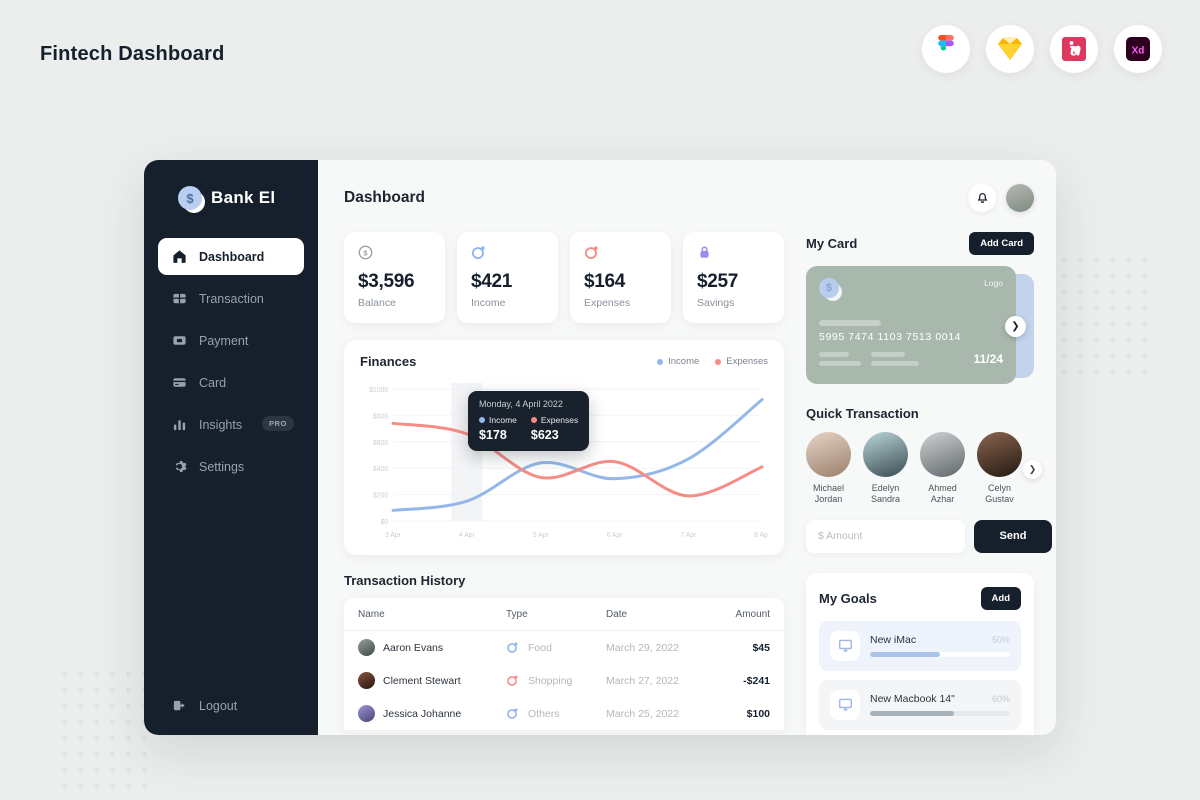 The image size is (1200, 800). I want to click on svg-text: Xd, so click(1138, 51).